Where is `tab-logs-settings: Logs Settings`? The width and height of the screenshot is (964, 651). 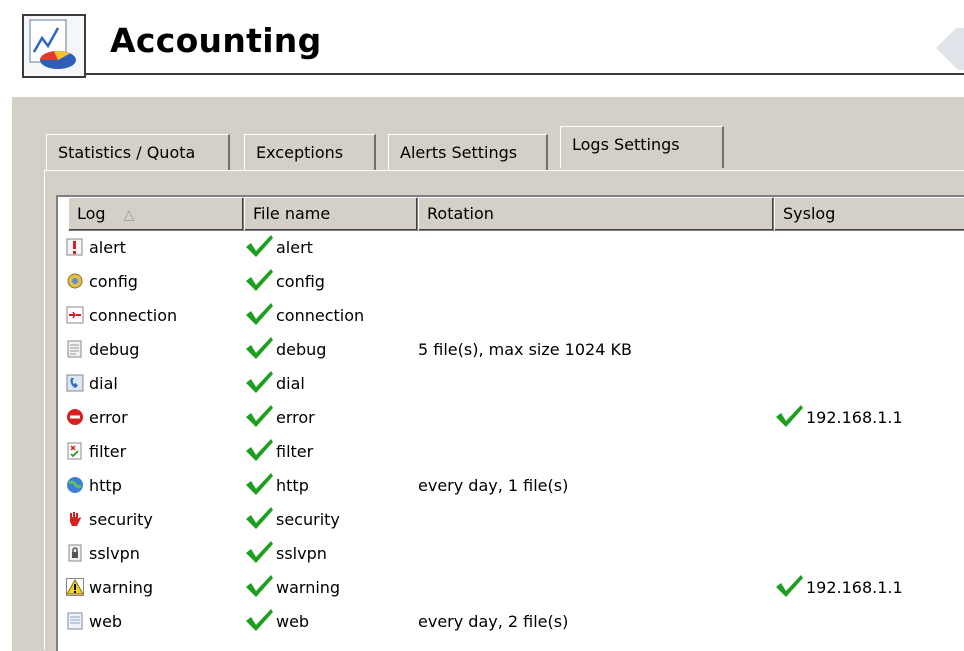
tab-logs-settings: Logs Settings is located at coordinates (642, 147).